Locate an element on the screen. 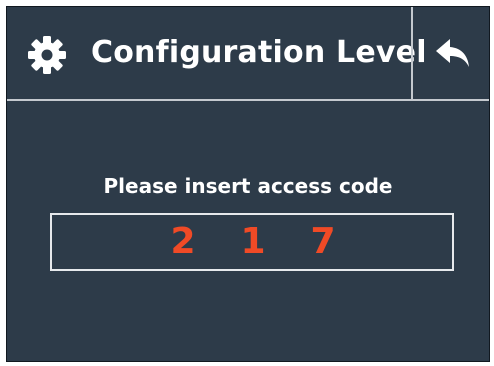 The image size is (494, 366). access-code-prompt: Please insert access code is located at coordinates (248, 186).